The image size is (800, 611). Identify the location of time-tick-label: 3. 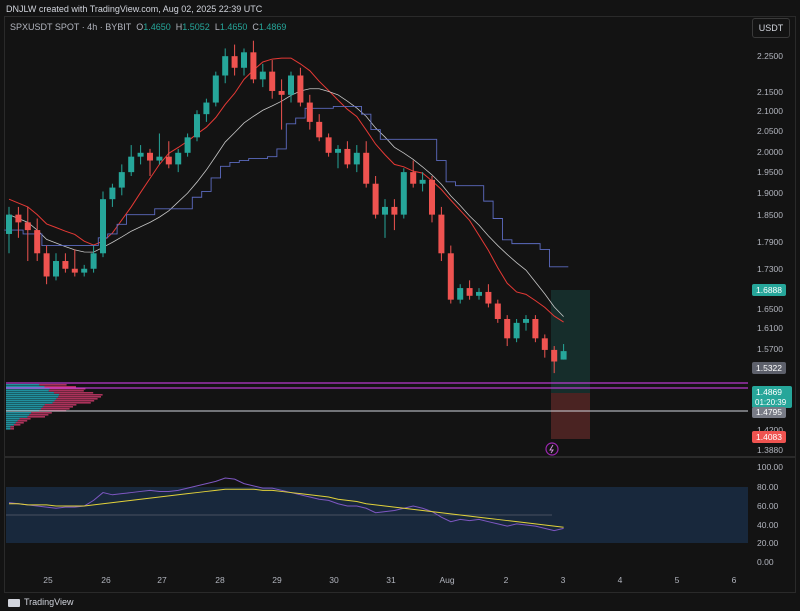
(563, 580).